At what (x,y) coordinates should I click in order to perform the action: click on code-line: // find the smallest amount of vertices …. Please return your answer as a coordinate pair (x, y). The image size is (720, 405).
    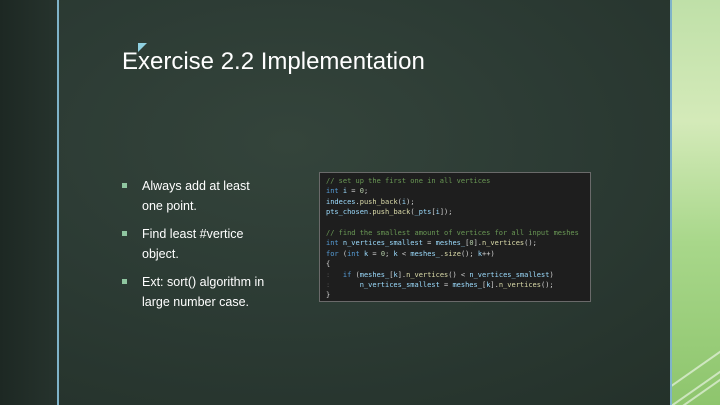
    Looking at the image, I should click on (458, 233).